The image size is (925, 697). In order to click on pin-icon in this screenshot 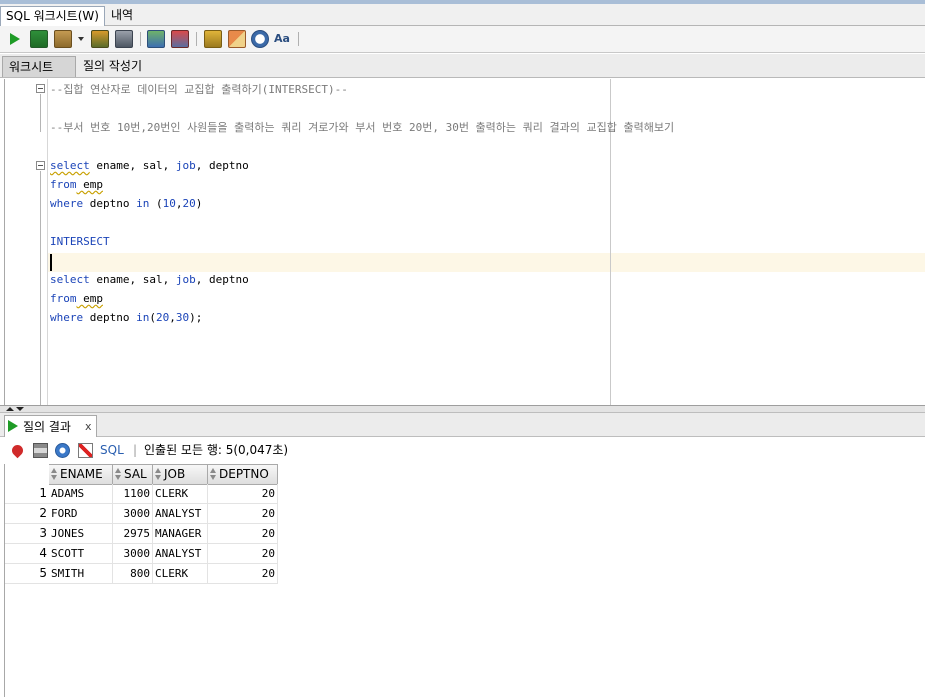, I will do `click(17, 450)`.